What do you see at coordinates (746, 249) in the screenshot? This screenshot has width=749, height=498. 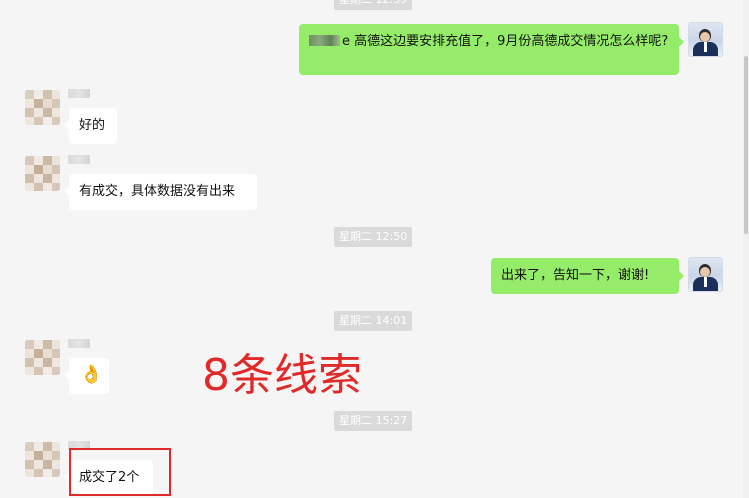 I see `scrollbar-track` at bounding box center [746, 249].